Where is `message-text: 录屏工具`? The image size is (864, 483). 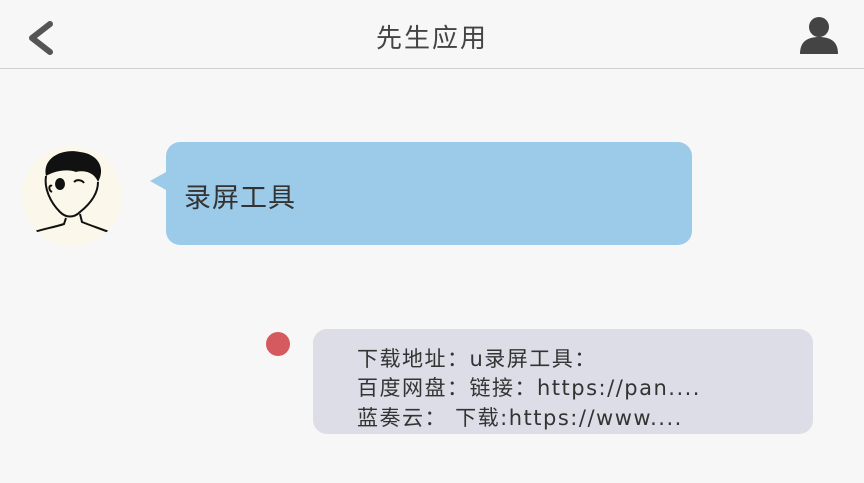
message-text: 录屏工具 is located at coordinates (240, 198).